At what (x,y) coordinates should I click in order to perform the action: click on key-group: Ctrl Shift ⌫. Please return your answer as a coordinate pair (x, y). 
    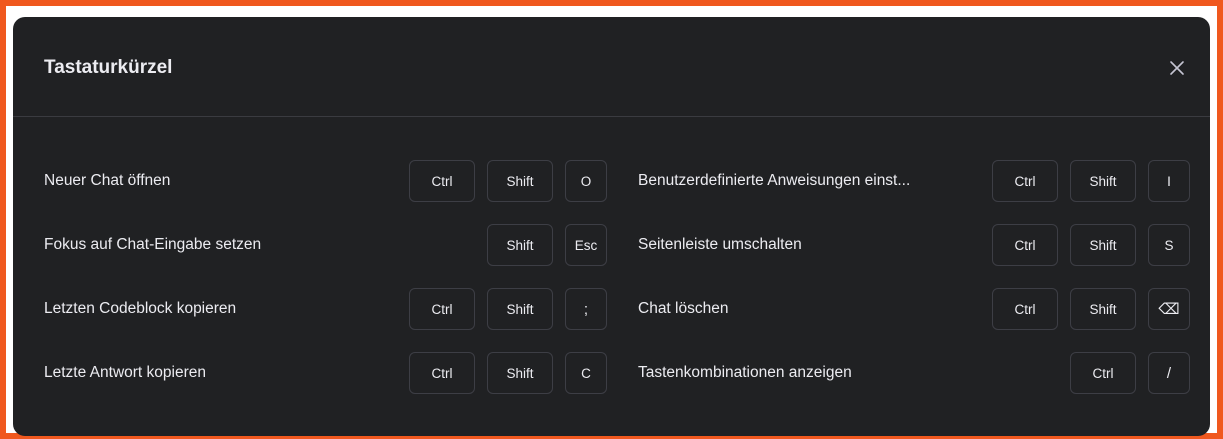
    Looking at the image, I should click on (1091, 309).